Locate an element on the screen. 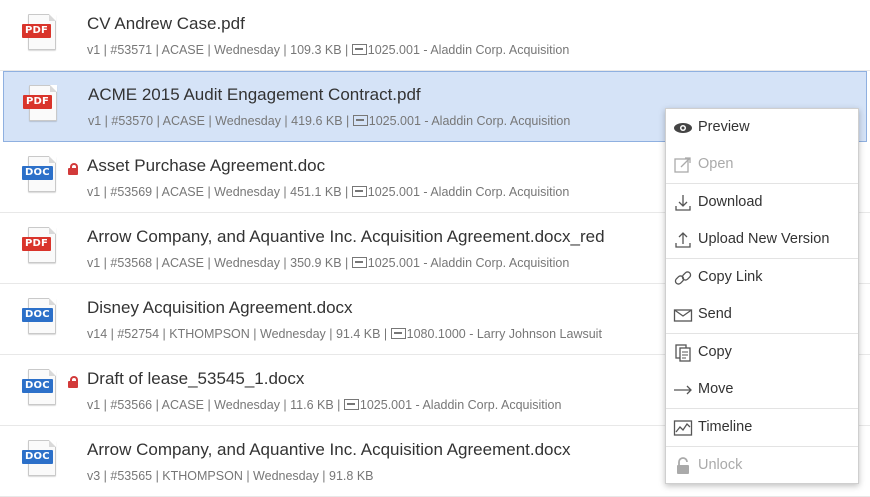  link-icon is located at coordinates (683, 278).